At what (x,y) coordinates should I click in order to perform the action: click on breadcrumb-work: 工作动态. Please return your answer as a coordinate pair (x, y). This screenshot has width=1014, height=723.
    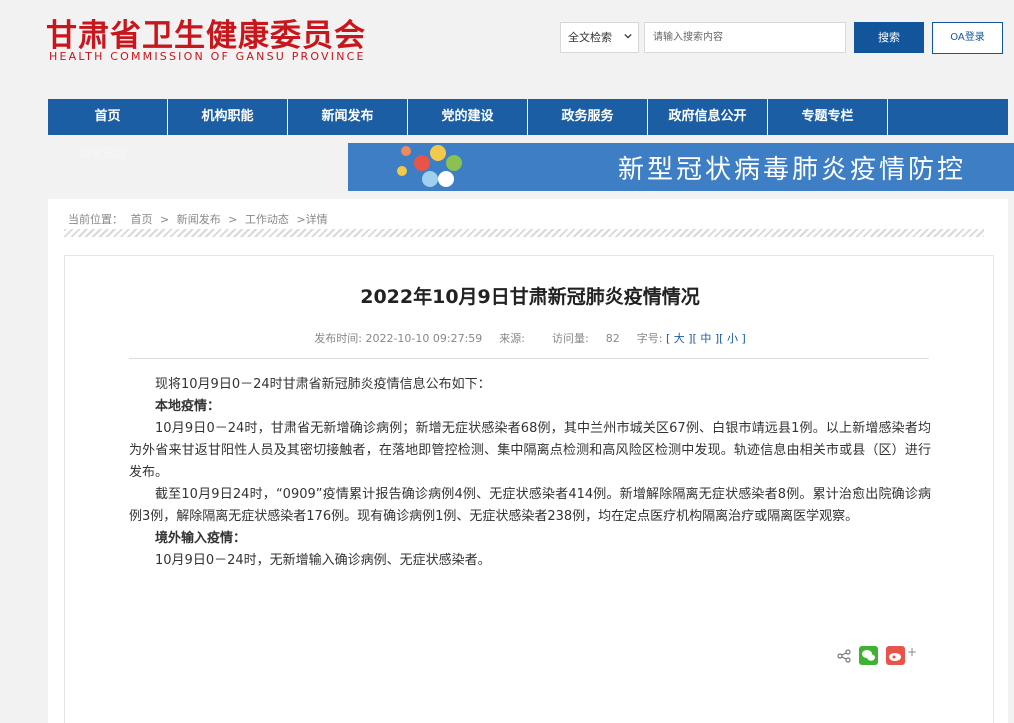
    Looking at the image, I should click on (267, 219).